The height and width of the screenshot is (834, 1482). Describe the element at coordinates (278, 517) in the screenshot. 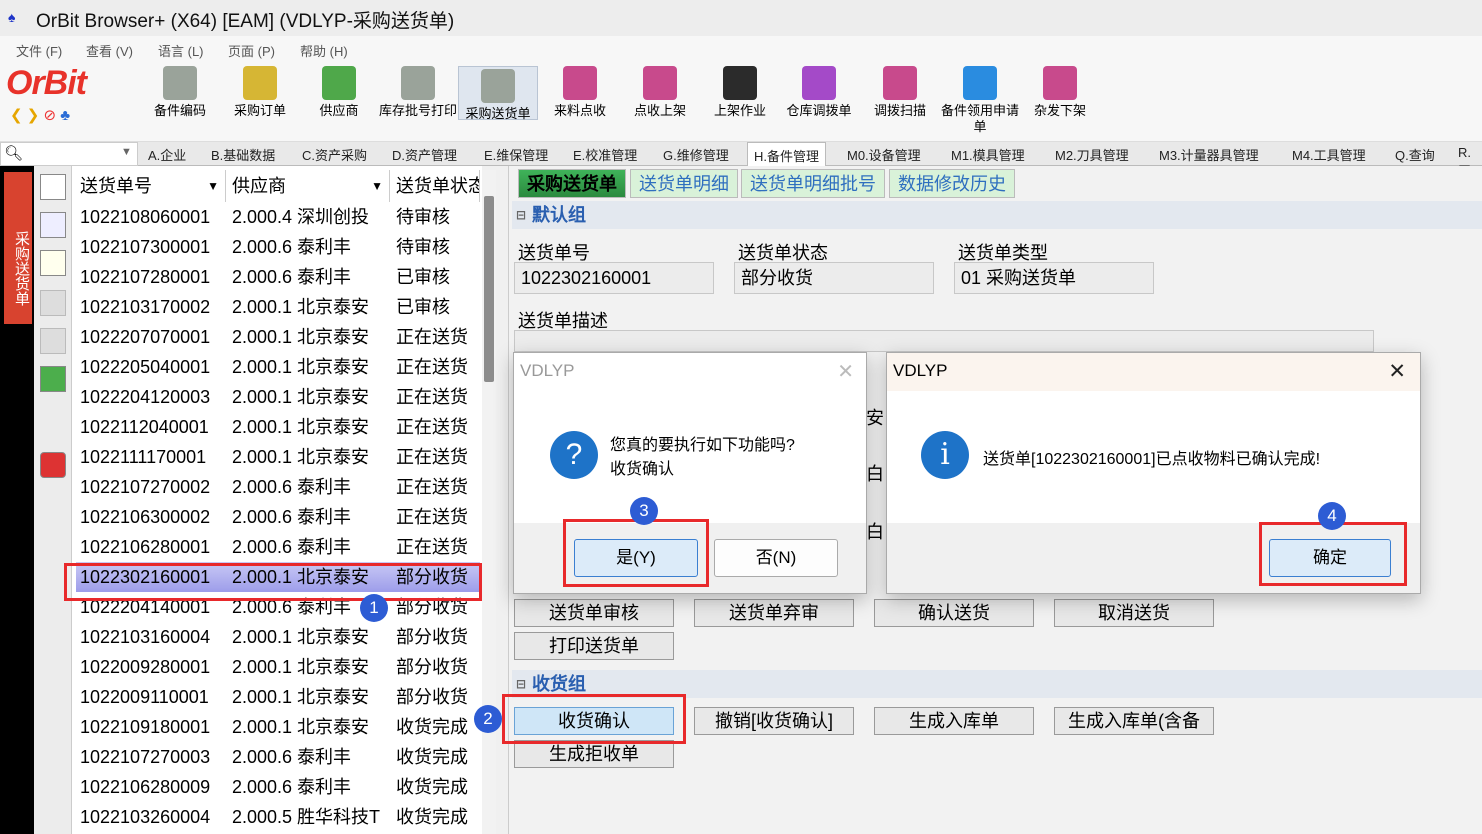

I see `table-row: 1022106300002 2.000.6 泰利丰 正在送货` at that location.